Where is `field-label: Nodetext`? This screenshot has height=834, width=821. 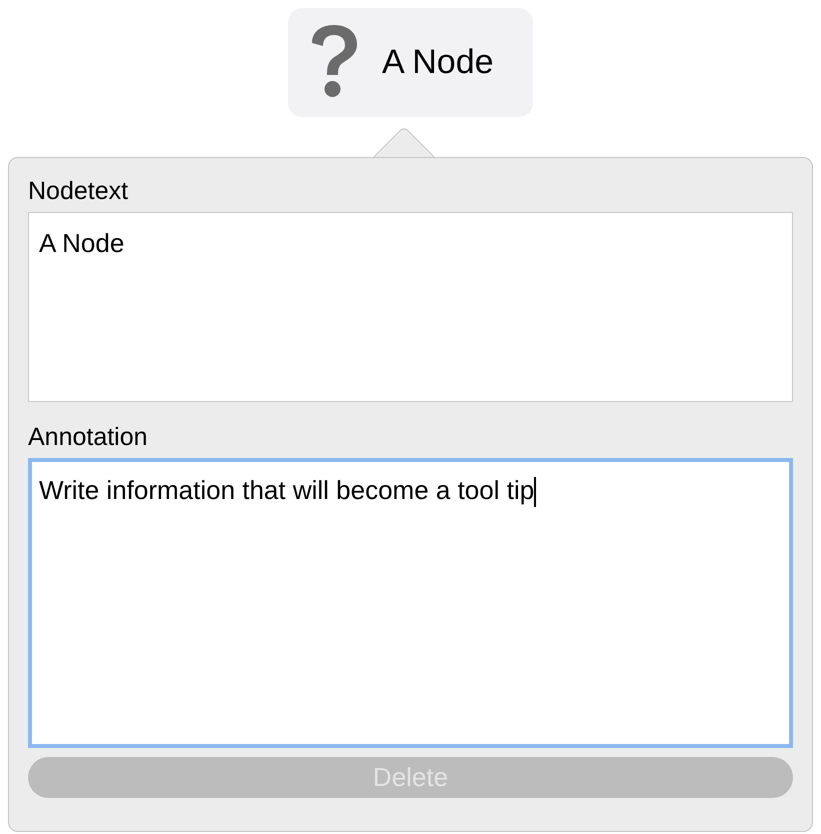
field-label: Nodetext is located at coordinates (79, 191).